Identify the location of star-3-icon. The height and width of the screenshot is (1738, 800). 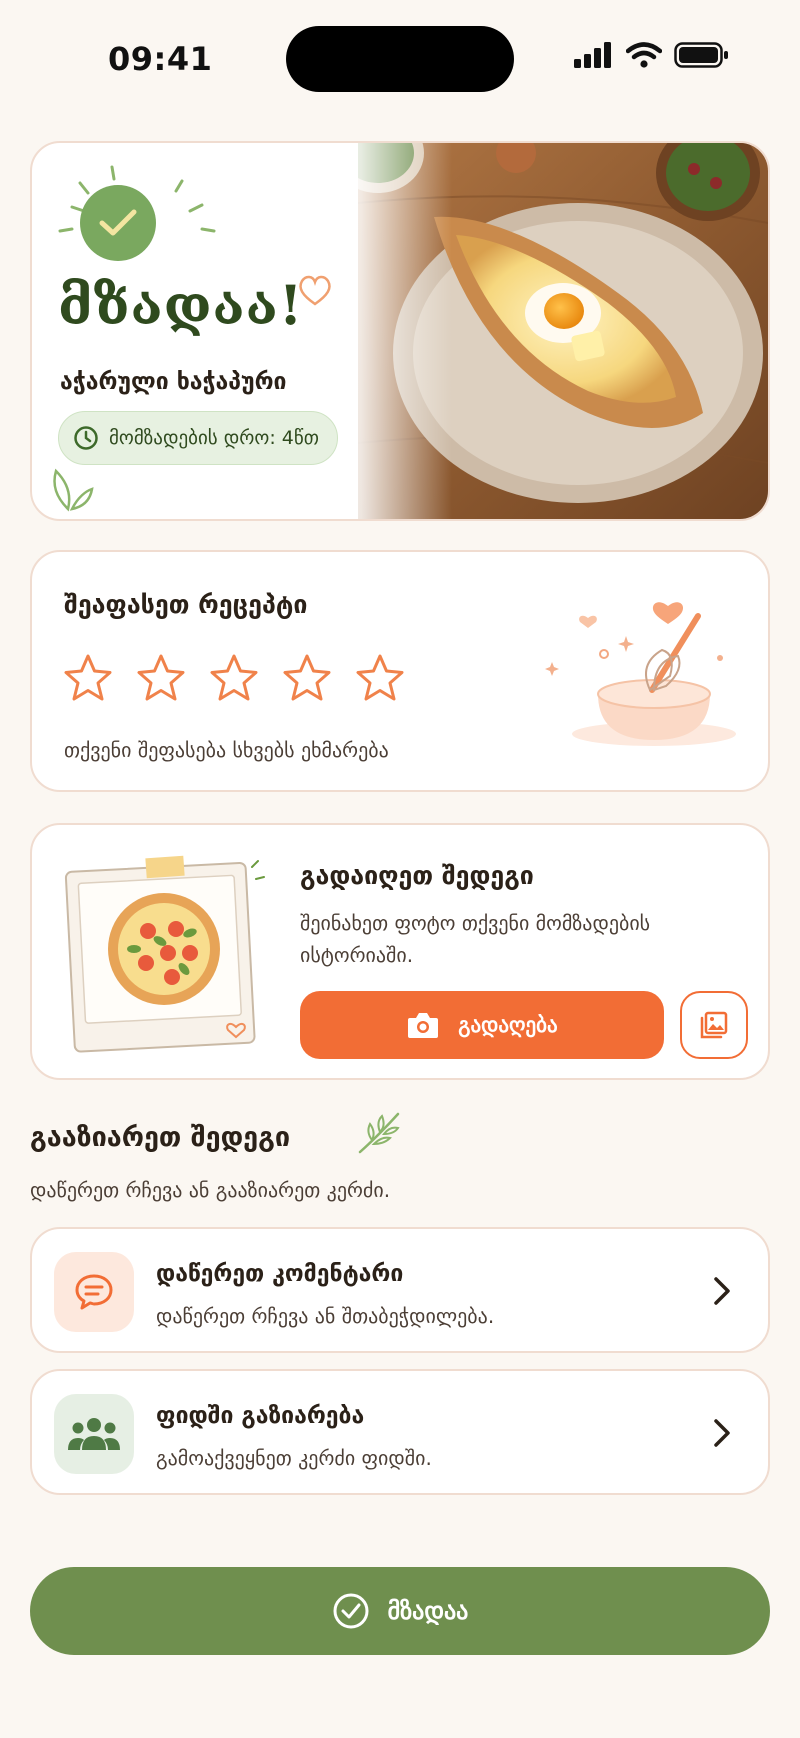
(234, 678).